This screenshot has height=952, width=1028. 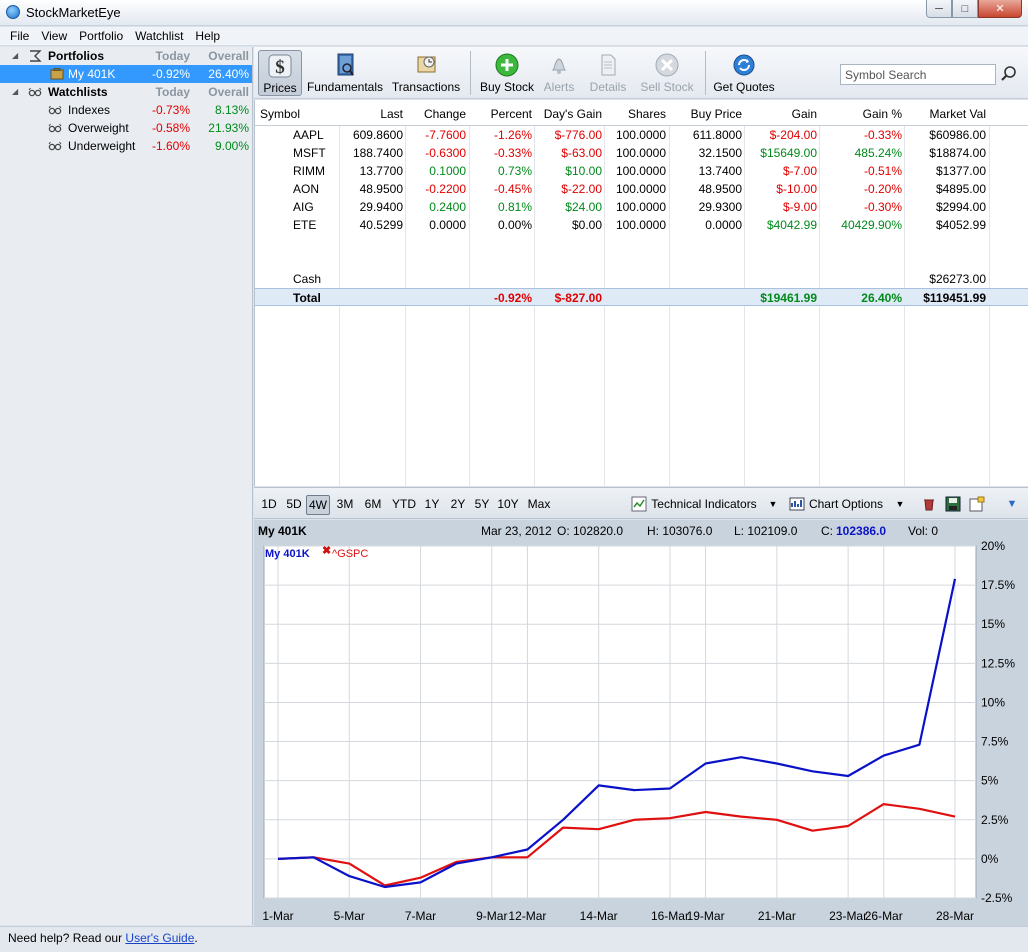 I want to click on tree-item-underweight: Underweight -1.60% 9.00%, so click(x=126, y=146).